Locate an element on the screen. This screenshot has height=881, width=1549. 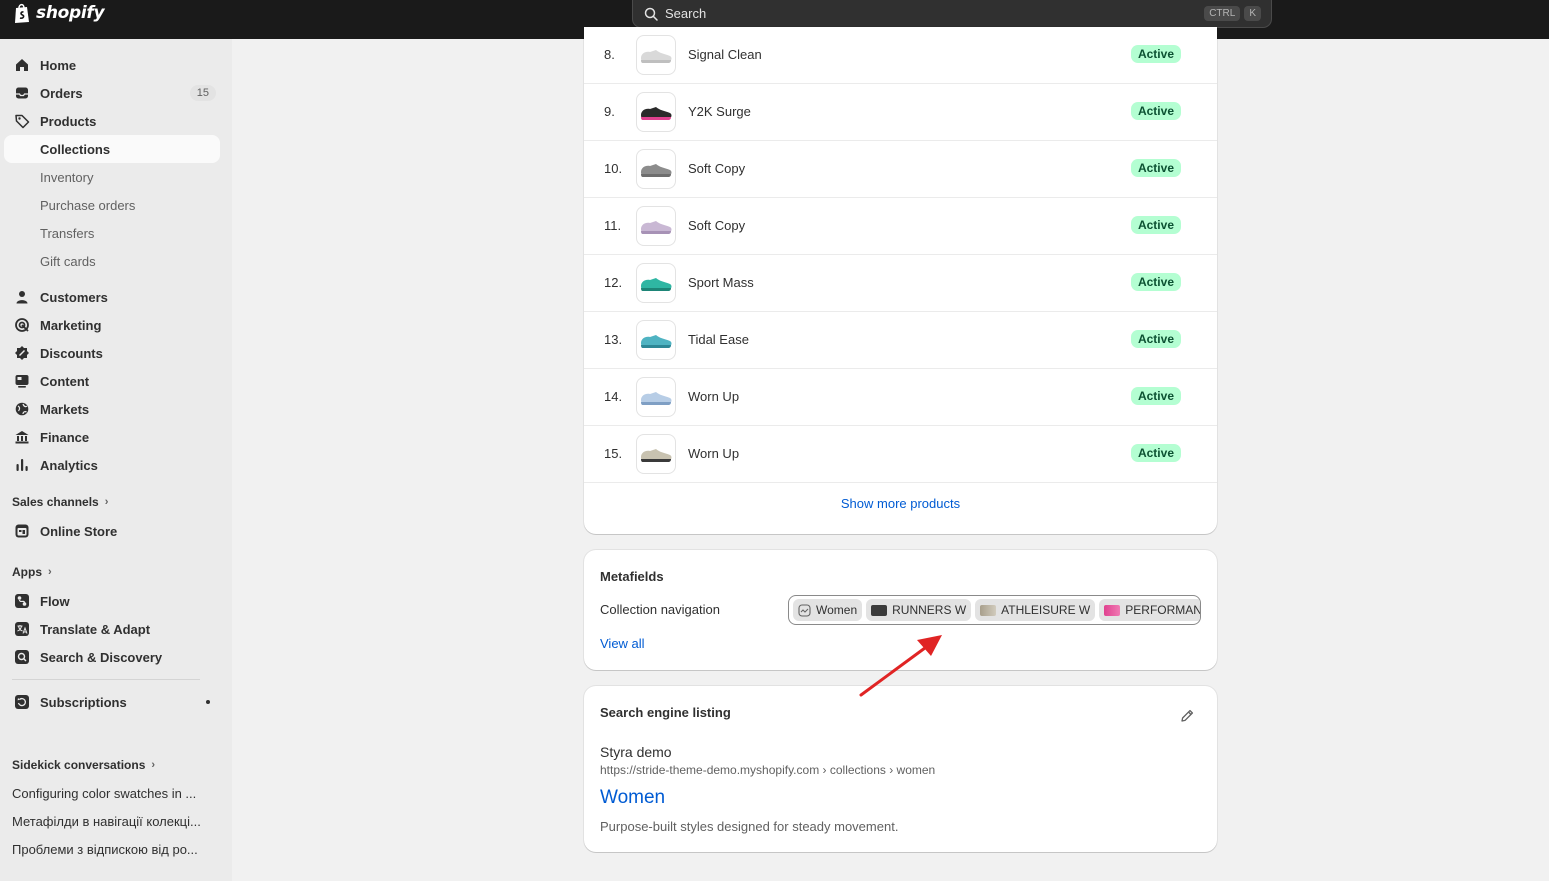
sidebar-item-subscriptions: Subscriptions is located at coordinates (112, 702).